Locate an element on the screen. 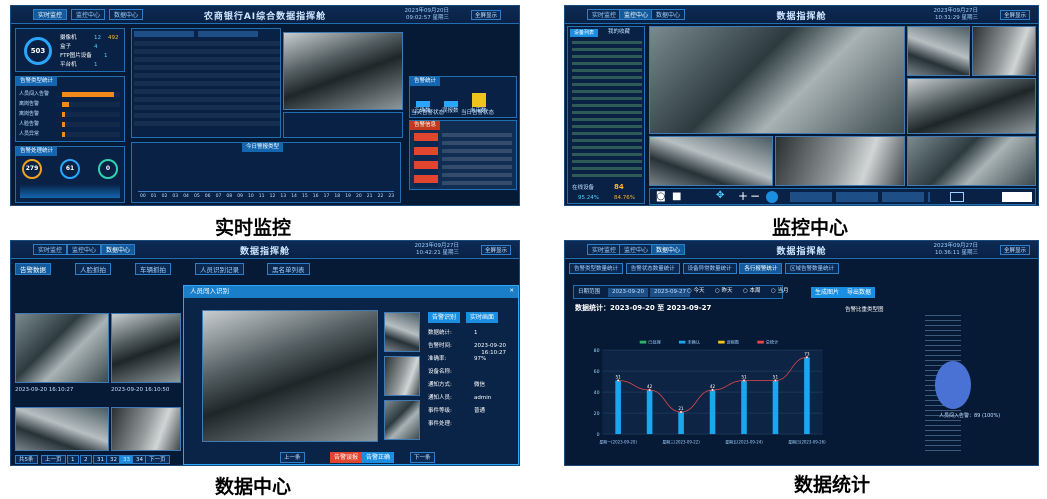 This screenshot has width=1047, height=499. close-icon: ✕ is located at coordinates (511, 291).